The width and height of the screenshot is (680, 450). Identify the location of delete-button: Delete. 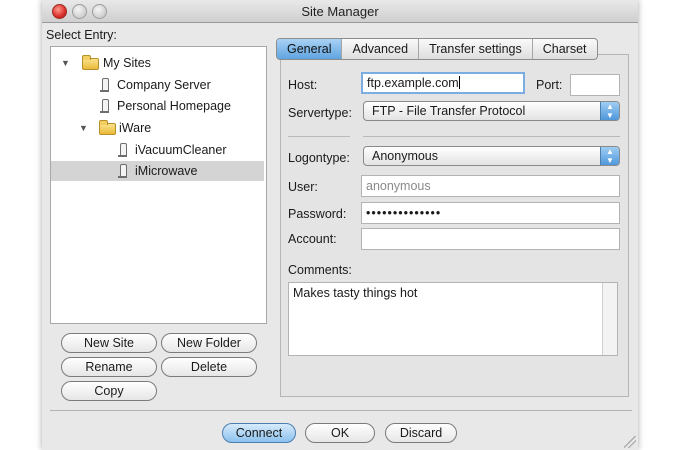
(209, 367).